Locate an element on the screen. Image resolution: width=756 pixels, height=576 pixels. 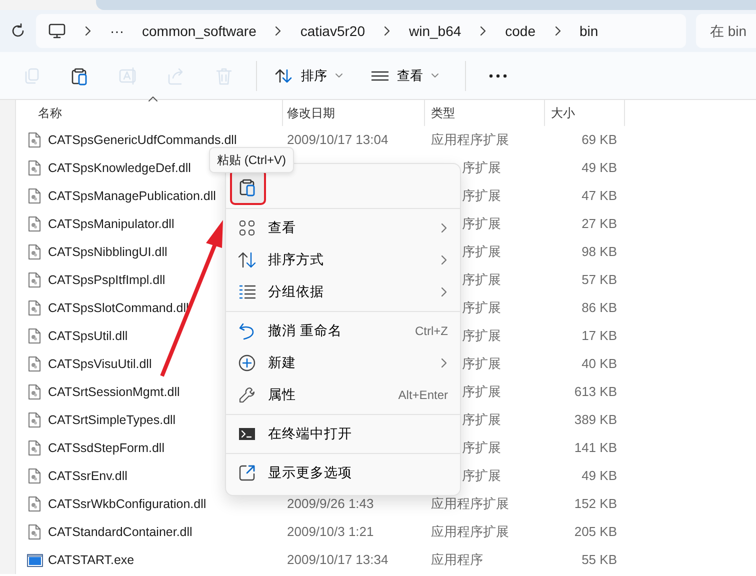
file-name: CATSrtSessionMgmt.dll is located at coordinates (114, 392).